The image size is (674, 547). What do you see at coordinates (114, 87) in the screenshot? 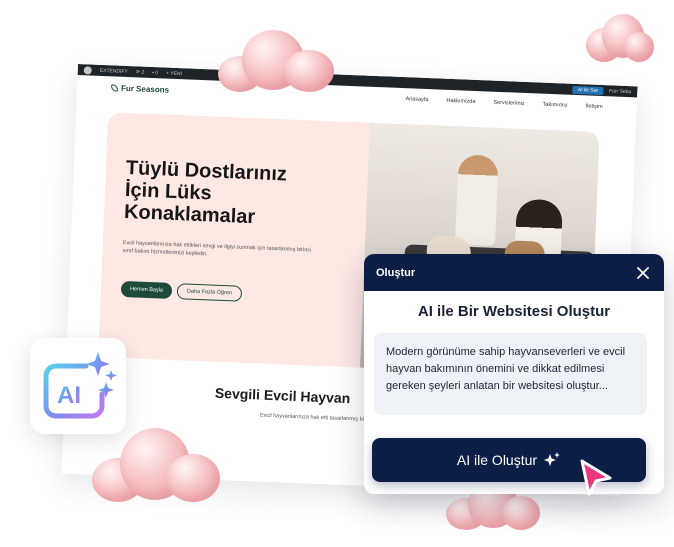
I see `leaf-icon` at bounding box center [114, 87].